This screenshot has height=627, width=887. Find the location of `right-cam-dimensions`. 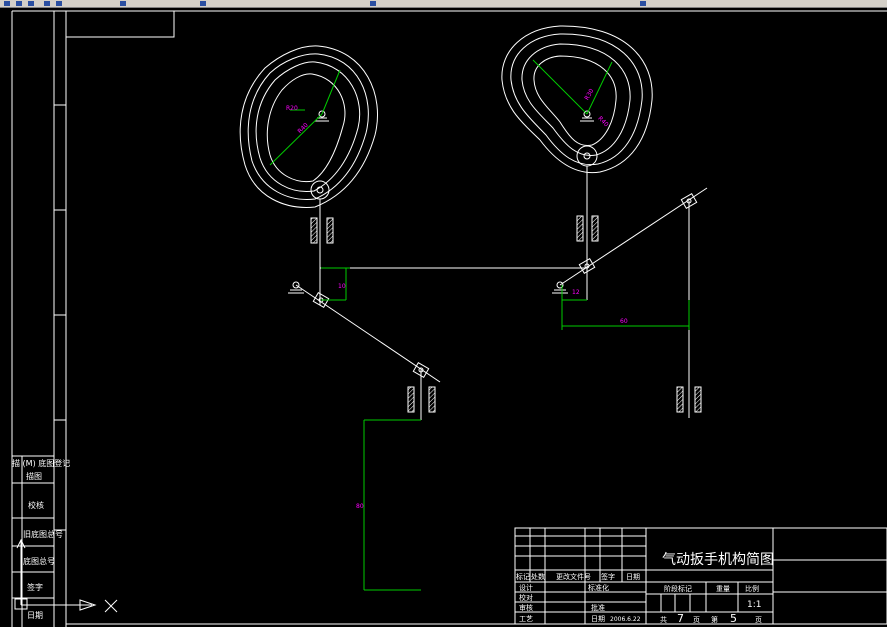

right-cam-dimensions is located at coordinates (572, 87).